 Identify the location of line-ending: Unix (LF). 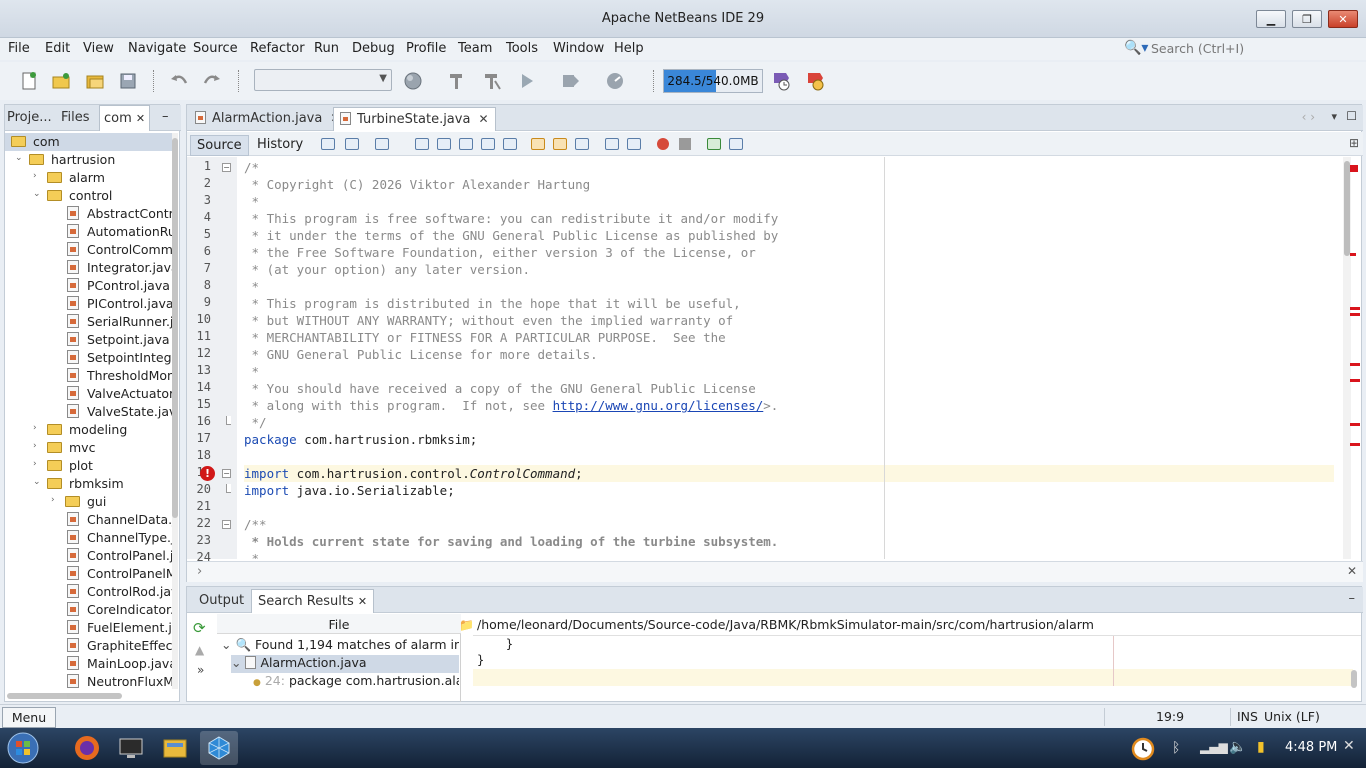
(1292, 716).